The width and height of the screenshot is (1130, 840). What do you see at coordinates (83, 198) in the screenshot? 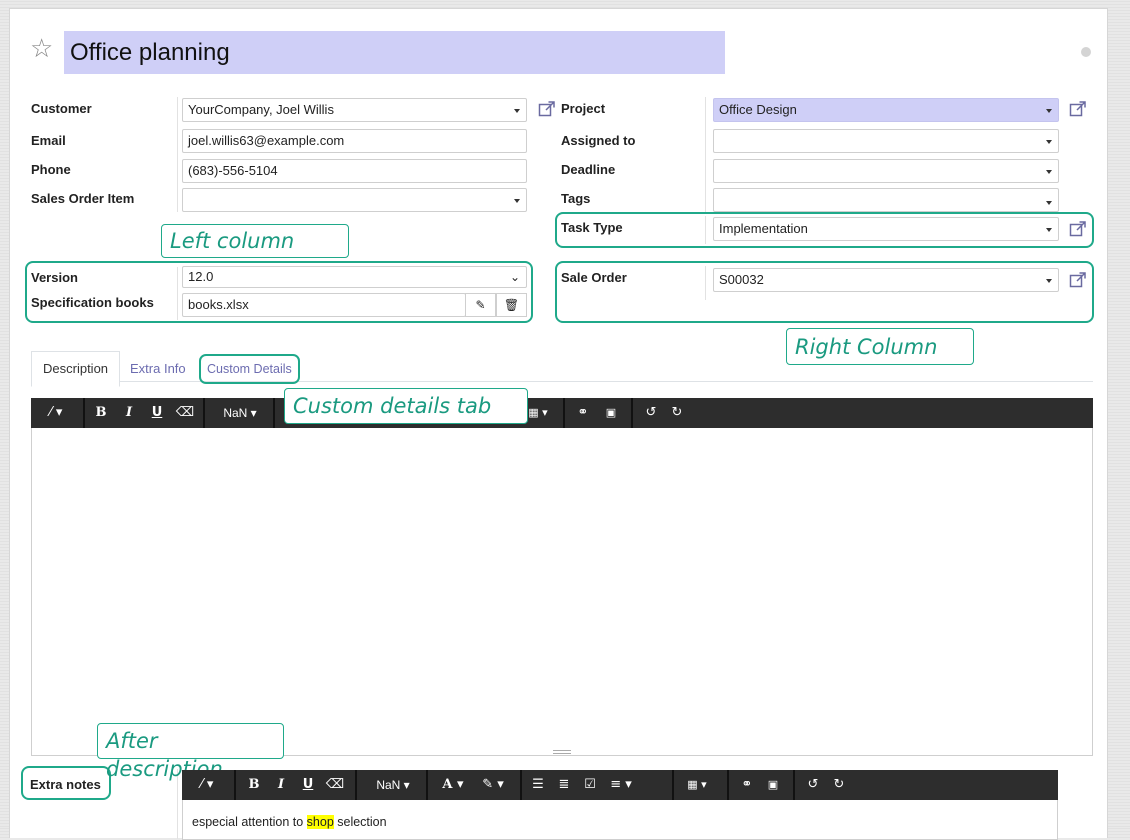
I see `sales-order-item-label: Sales Order Item` at bounding box center [83, 198].